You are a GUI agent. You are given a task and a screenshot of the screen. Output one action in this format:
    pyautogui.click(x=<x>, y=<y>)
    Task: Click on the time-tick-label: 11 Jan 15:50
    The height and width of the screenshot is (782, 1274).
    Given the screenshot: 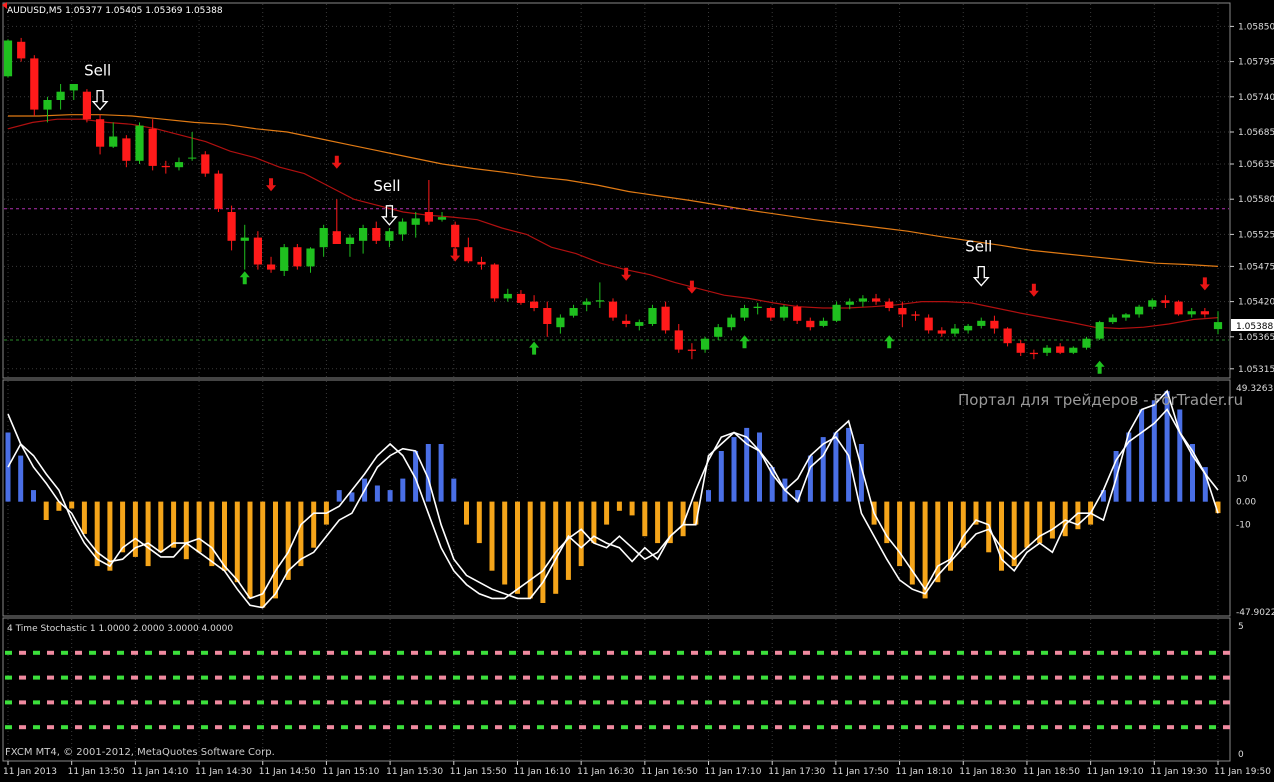 What is the action you would take?
    pyautogui.click(x=478, y=772)
    